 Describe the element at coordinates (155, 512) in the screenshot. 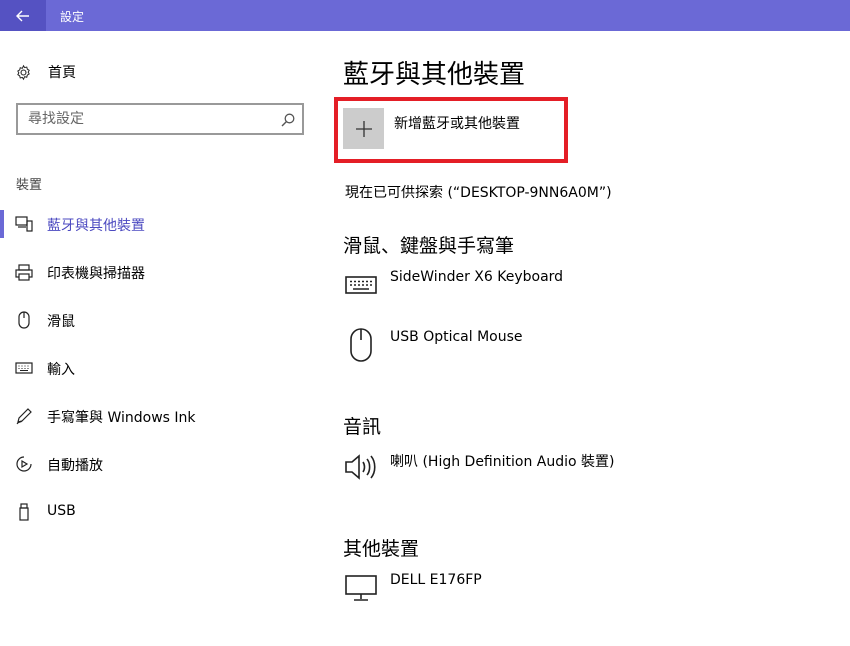

I see `sidebar-item-usb: USB` at that location.